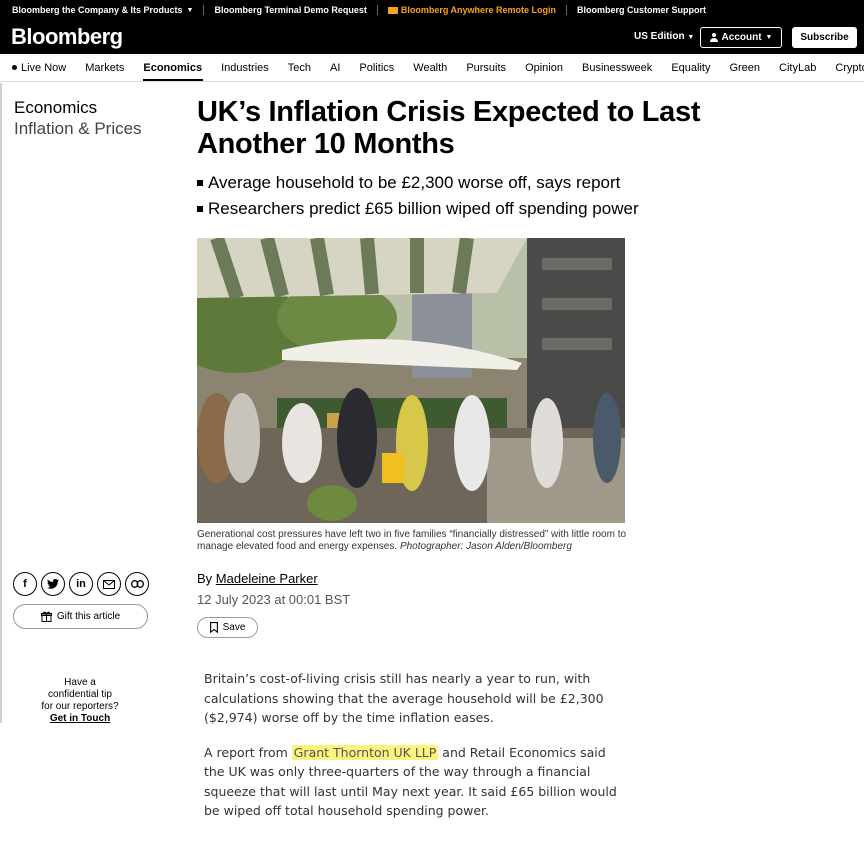 This screenshot has height=864, width=864. I want to click on linkedin-icon: in, so click(81, 584).